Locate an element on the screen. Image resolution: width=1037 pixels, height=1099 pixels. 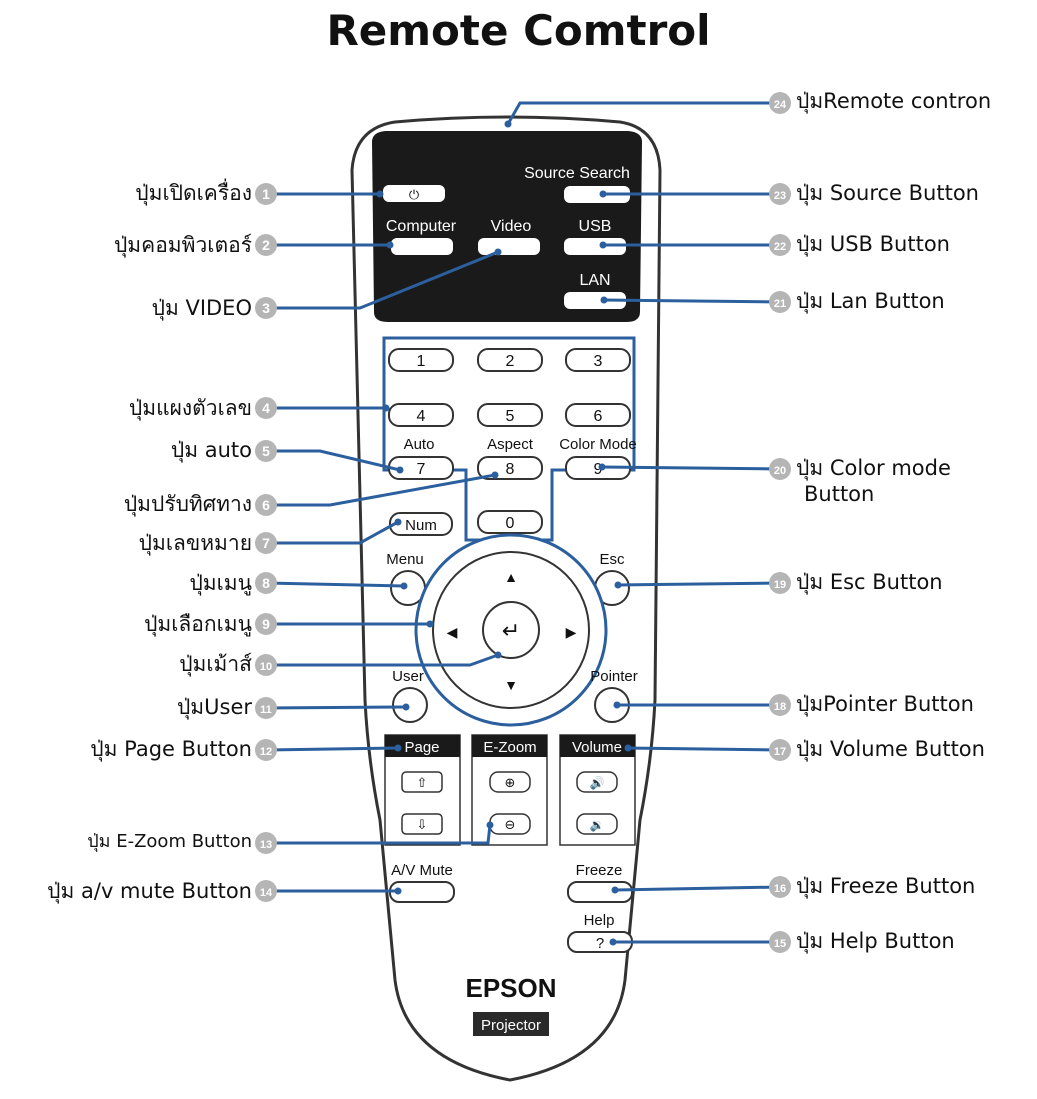
callout-label-line: ปุ่ม USB Button is located at coordinates (873, 244).